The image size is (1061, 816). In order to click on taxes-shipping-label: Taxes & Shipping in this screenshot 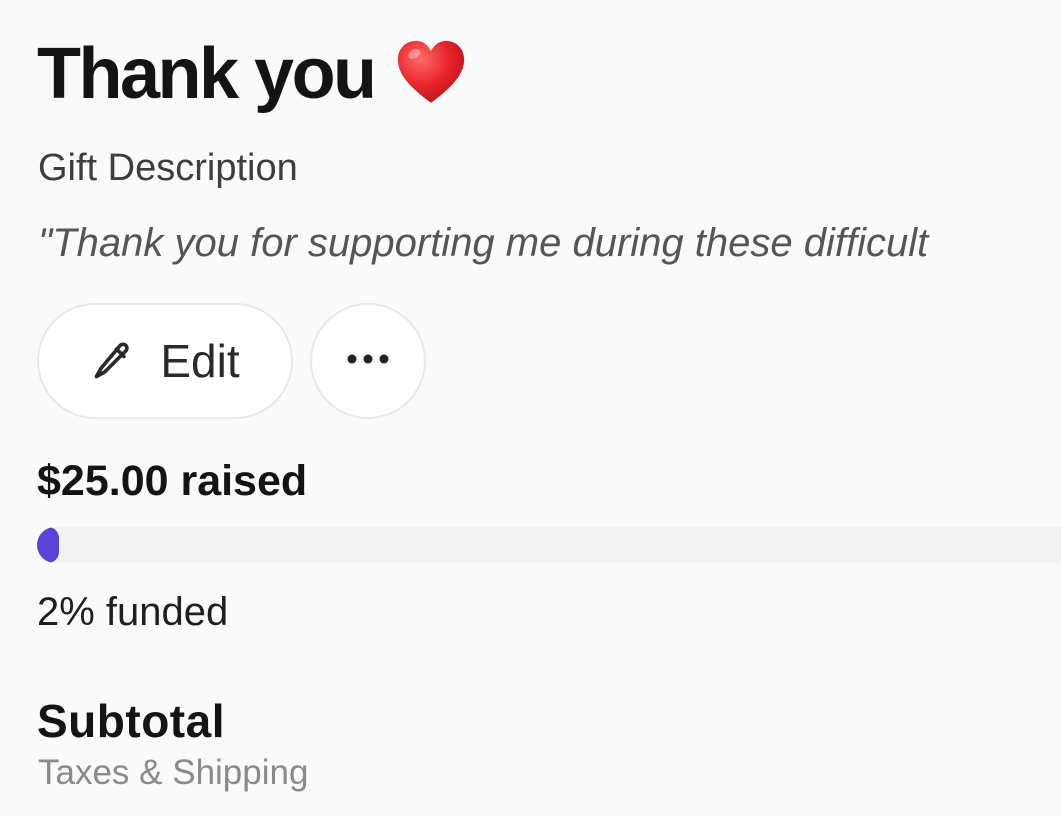, I will do `click(173, 772)`.